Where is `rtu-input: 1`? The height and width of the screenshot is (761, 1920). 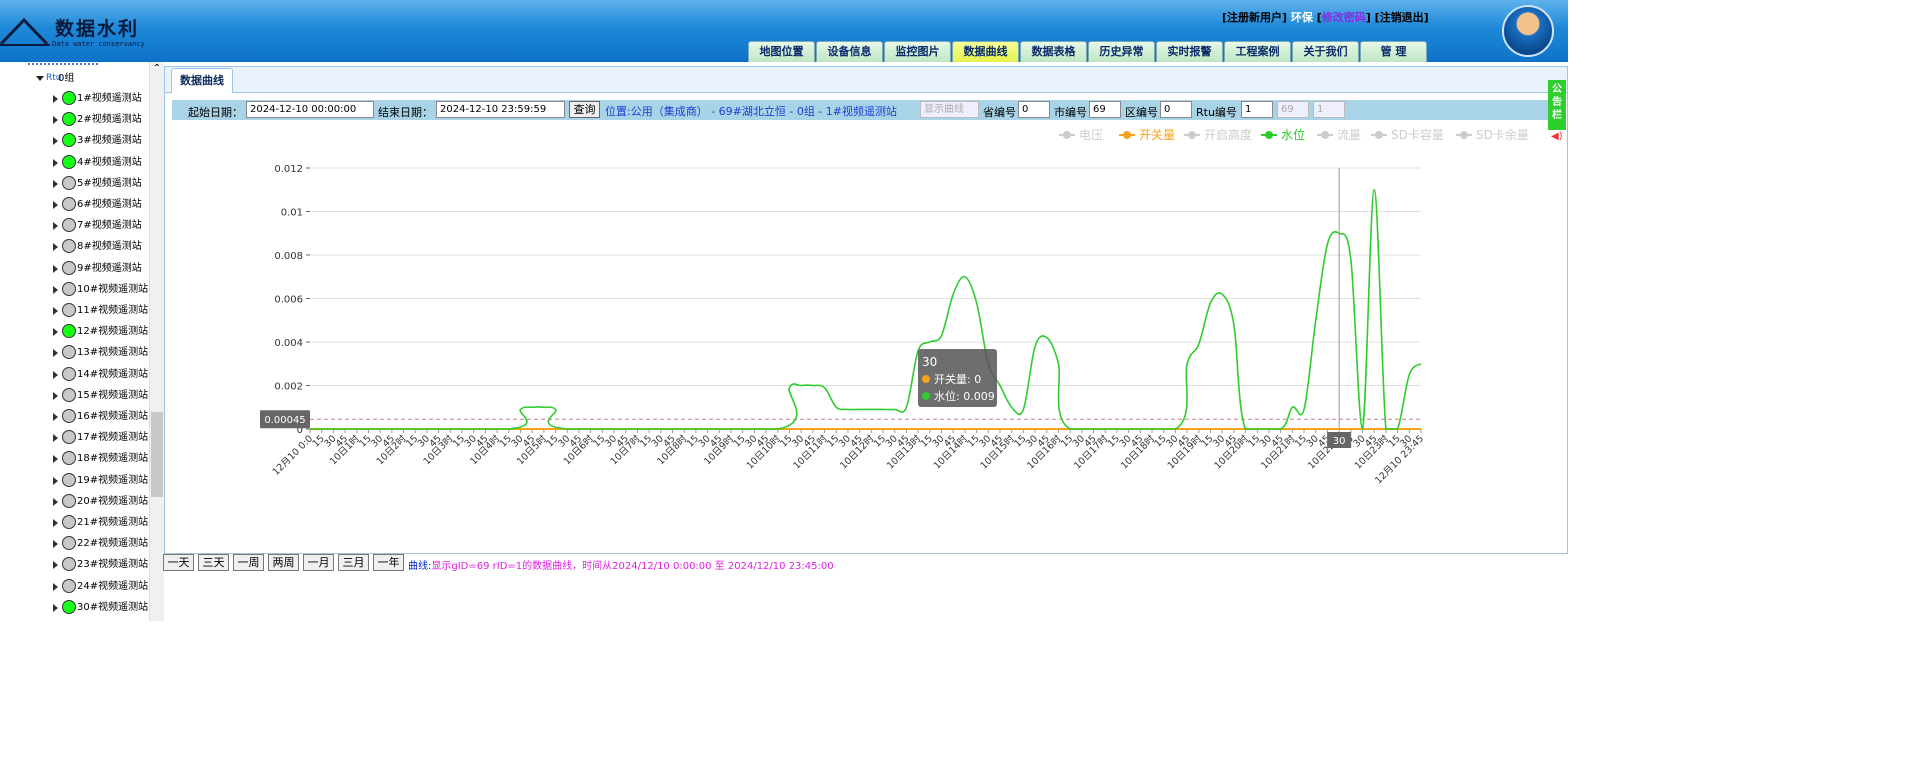 rtu-input: 1 is located at coordinates (1257, 109).